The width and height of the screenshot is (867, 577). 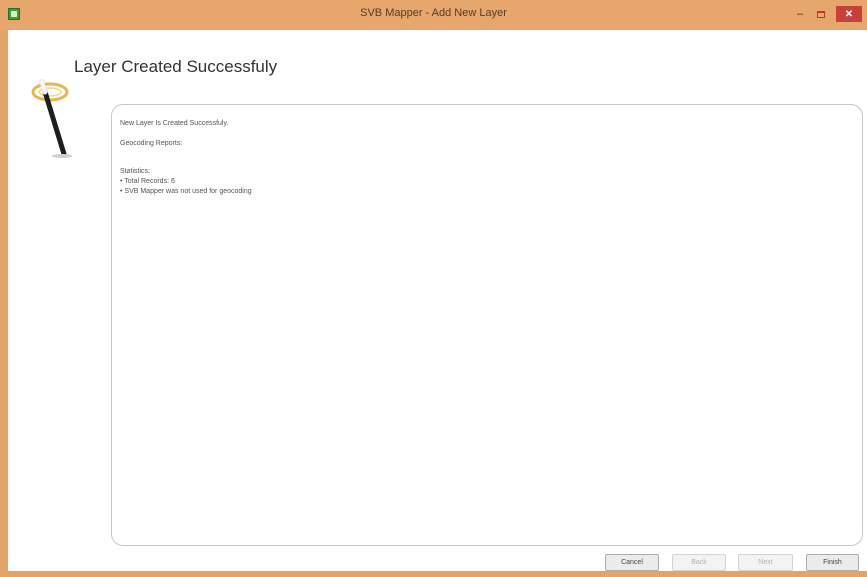 I want to click on minimize-icon: –, so click(x=800, y=14).